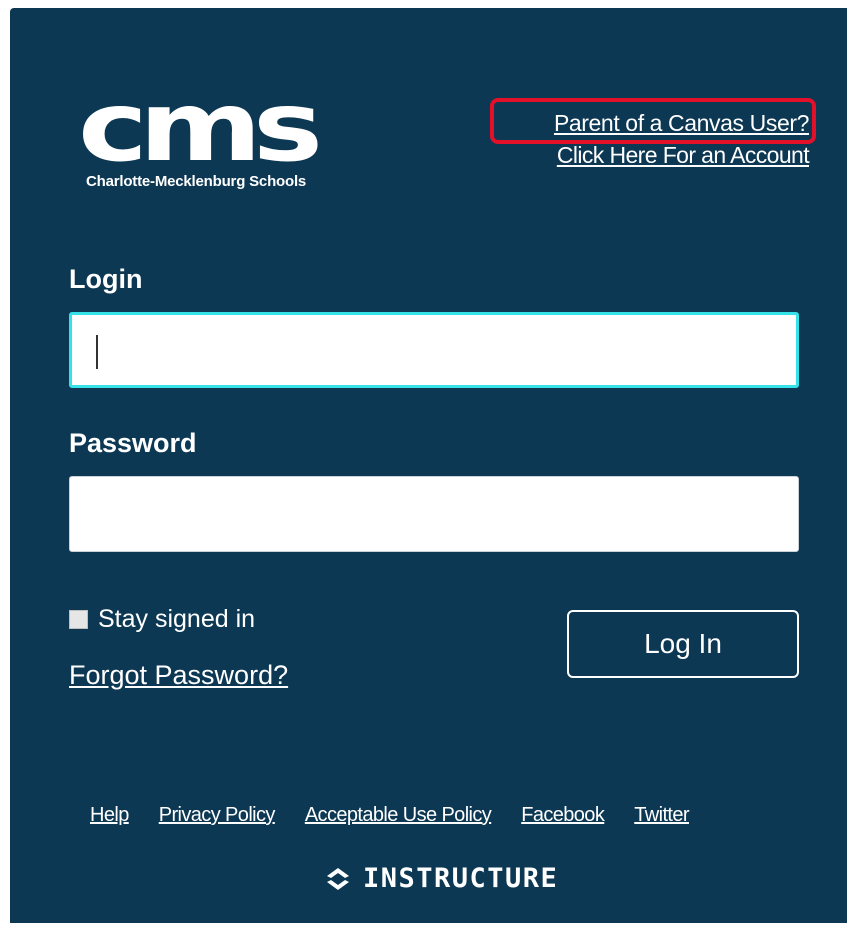  Describe the element at coordinates (133, 443) in the screenshot. I see `password-label: Password` at that location.